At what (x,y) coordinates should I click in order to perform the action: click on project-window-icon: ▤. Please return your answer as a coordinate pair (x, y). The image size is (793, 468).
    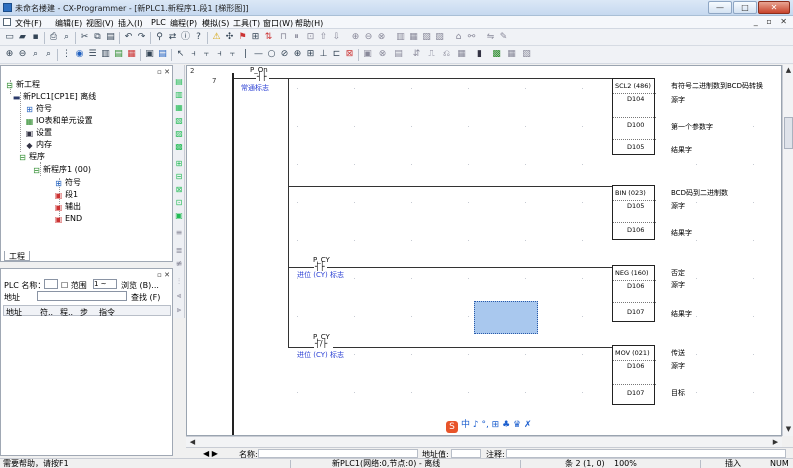
    Looking at the image, I should click on (118, 54).